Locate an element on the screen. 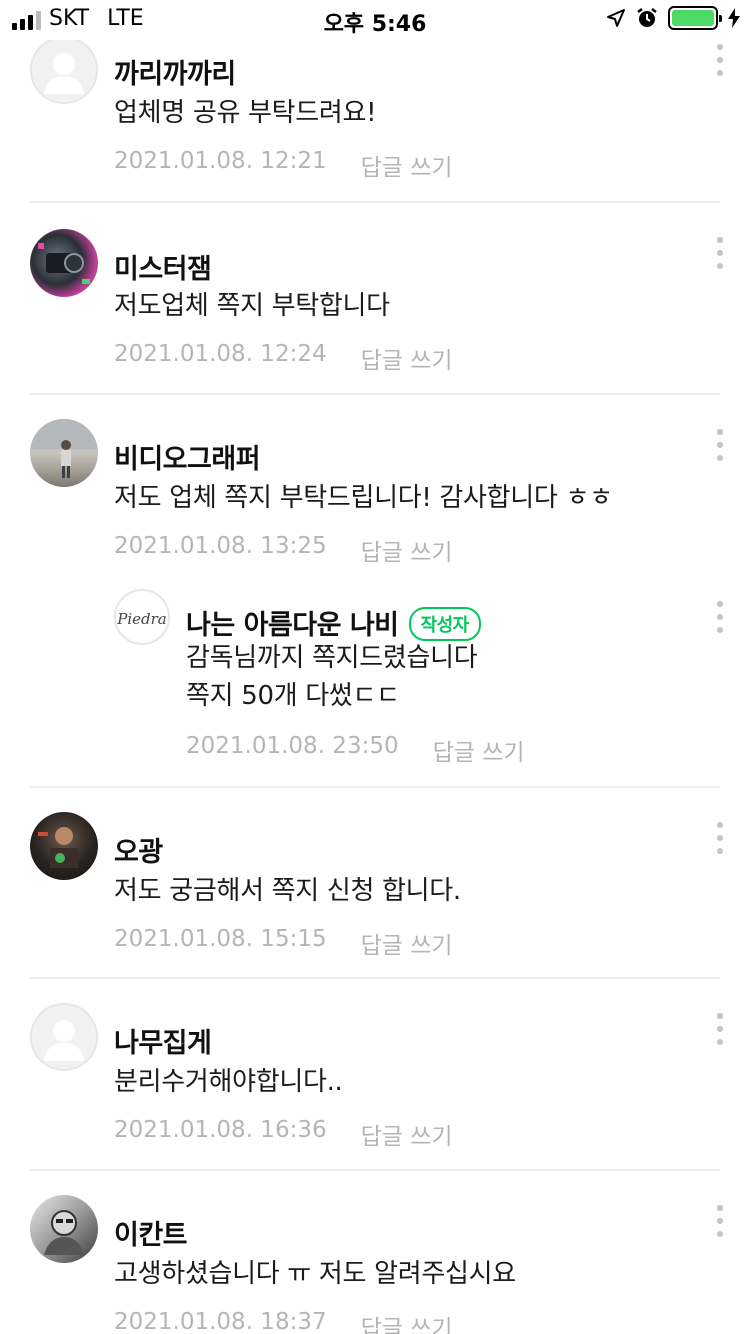  camera-photo-icon is located at coordinates (64, 263).